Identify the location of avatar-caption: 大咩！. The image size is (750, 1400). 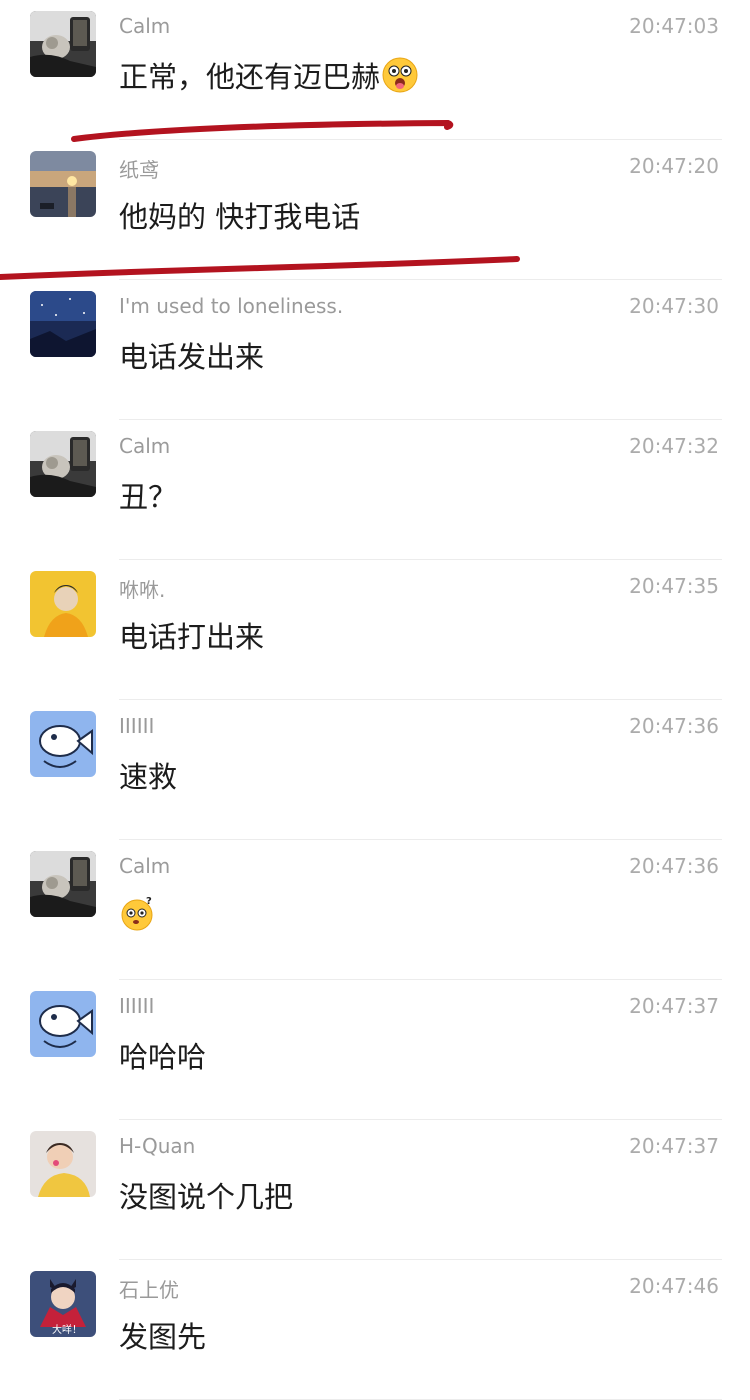
(67, 1329).